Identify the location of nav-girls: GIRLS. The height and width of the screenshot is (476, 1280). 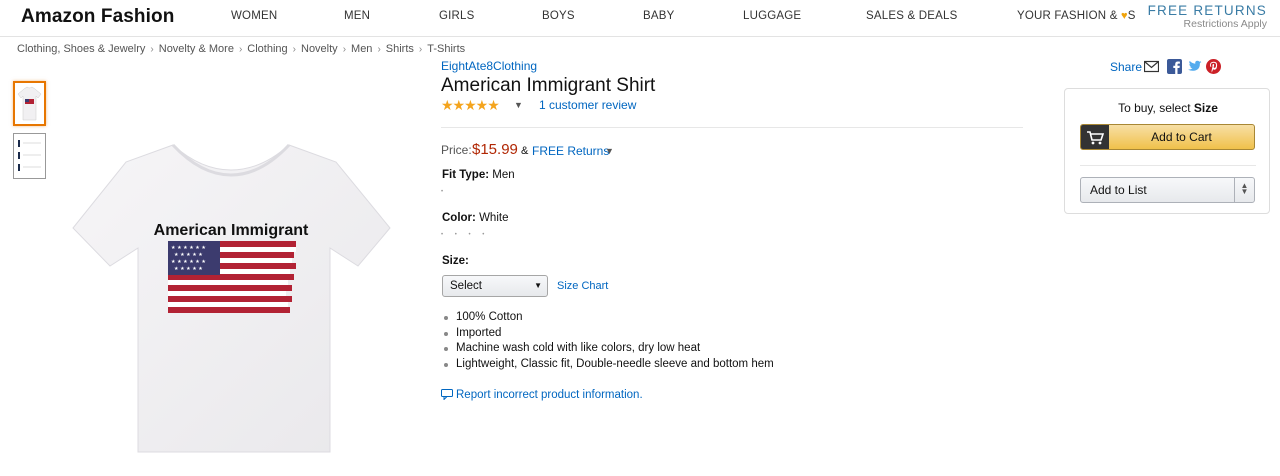
(457, 16).